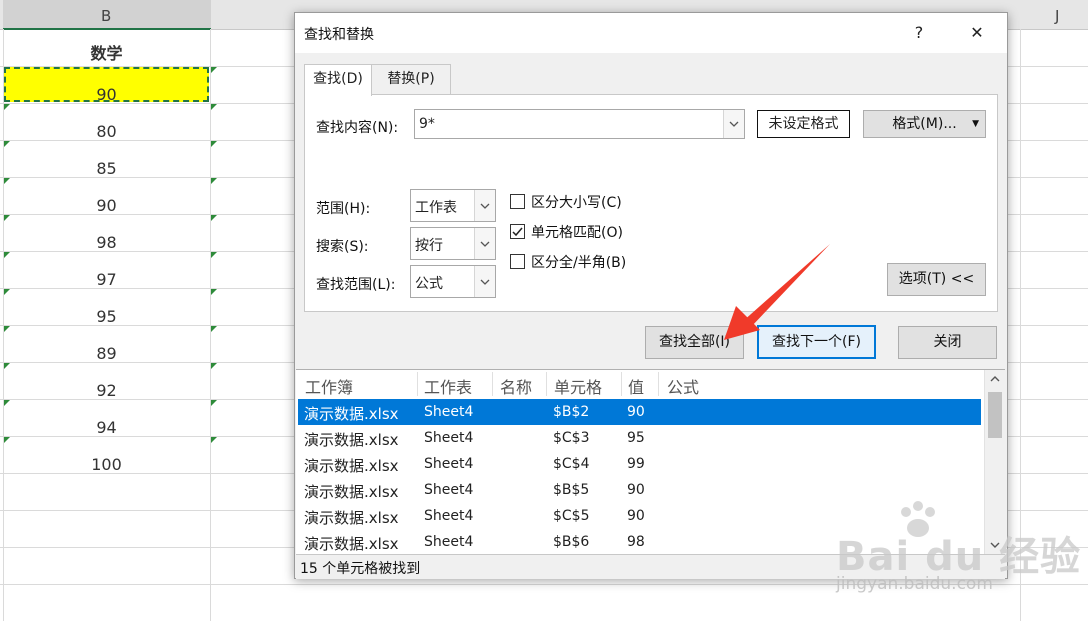  I want to click on scope-select: 工作表, so click(453, 205).